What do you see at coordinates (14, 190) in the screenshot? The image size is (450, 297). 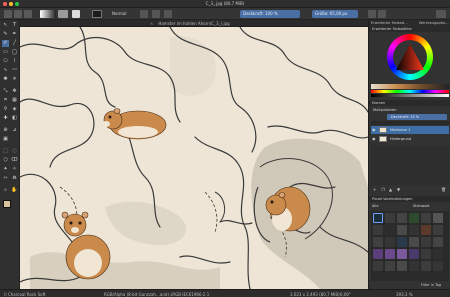 I see `pan-tool-icon: ✋` at bounding box center [14, 190].